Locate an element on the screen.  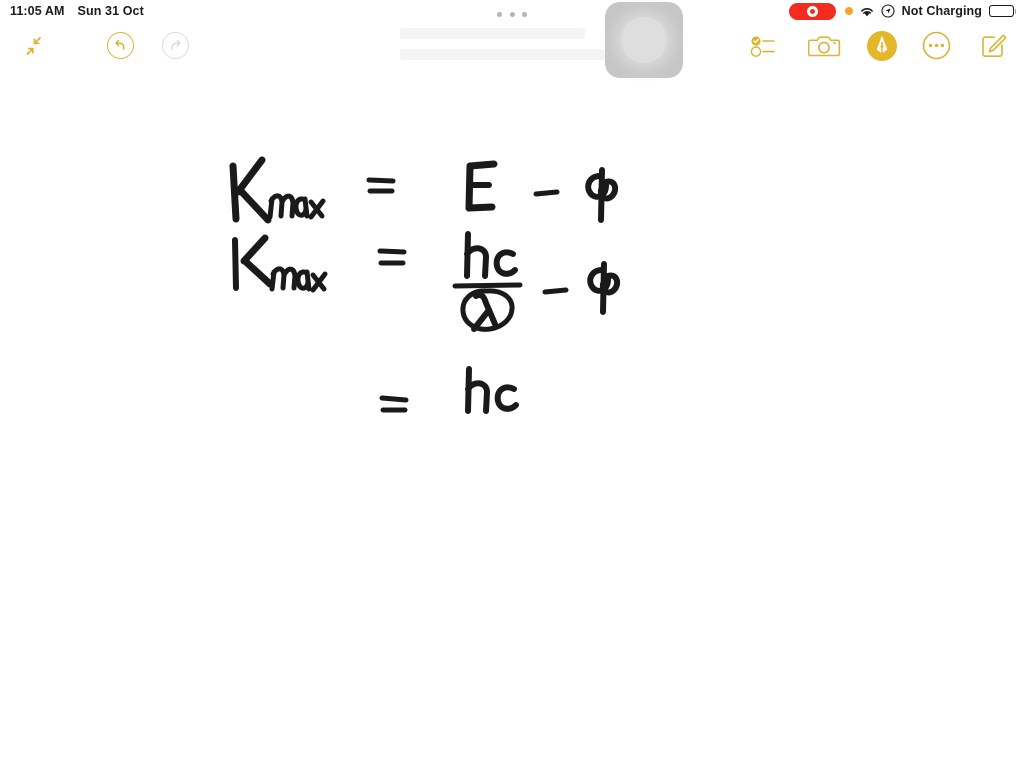
location-services-icon is located at coordinates (888, 11).